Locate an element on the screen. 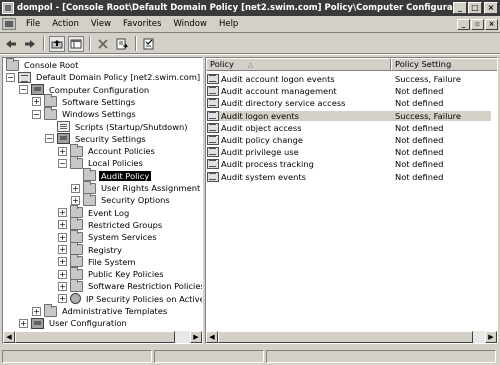  tree-node-label: IP Security Policies on Active Dir is located at coordinates (144, 298).